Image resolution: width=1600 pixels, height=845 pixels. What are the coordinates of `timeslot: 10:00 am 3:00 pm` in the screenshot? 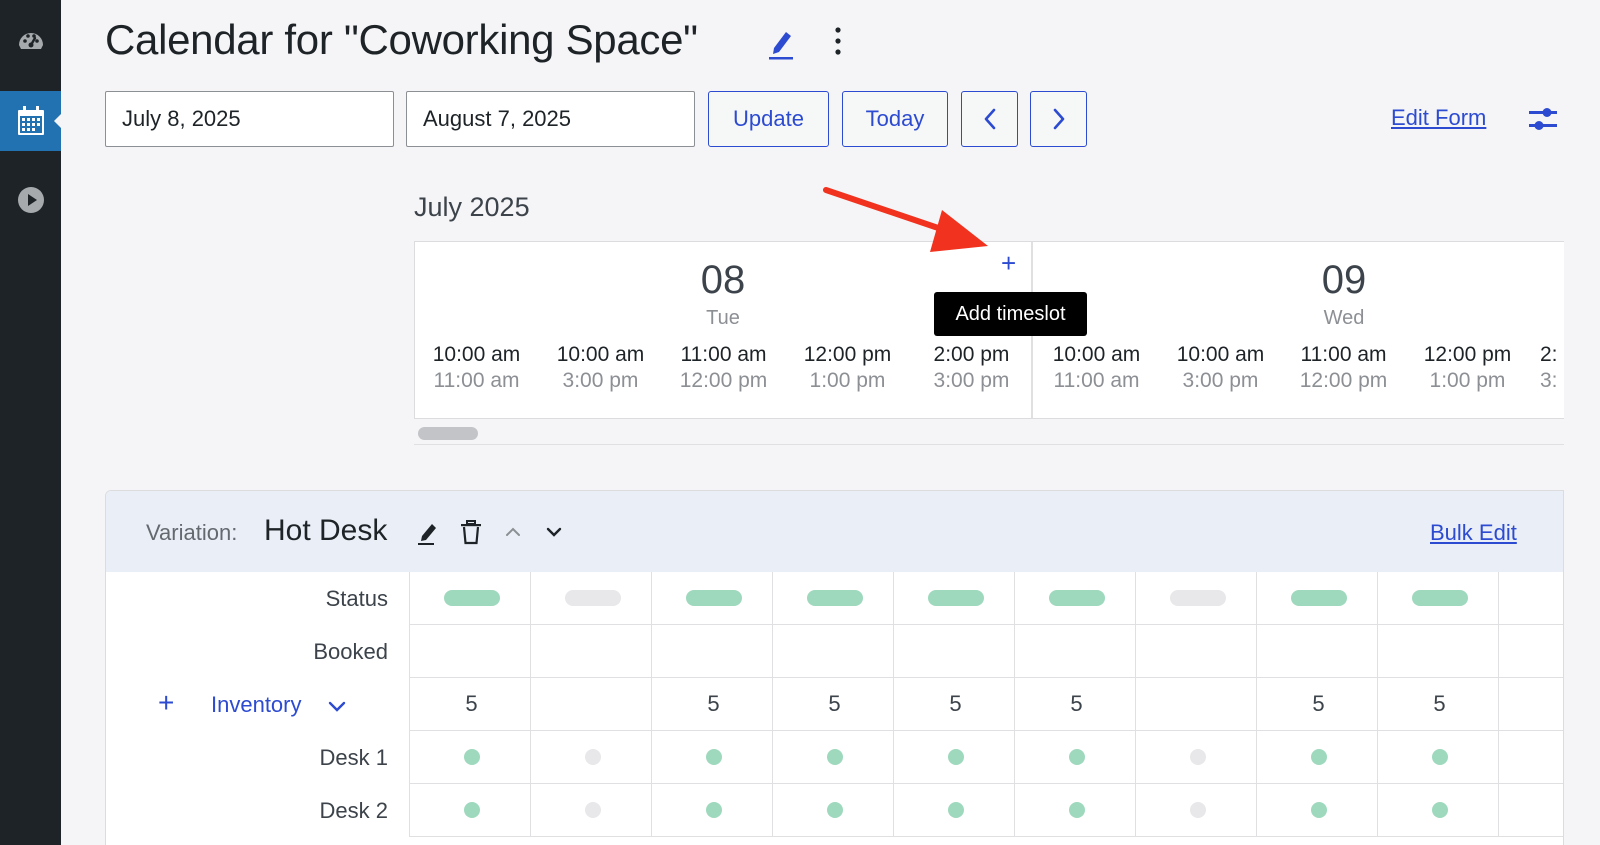 It's located at (1220, 368).